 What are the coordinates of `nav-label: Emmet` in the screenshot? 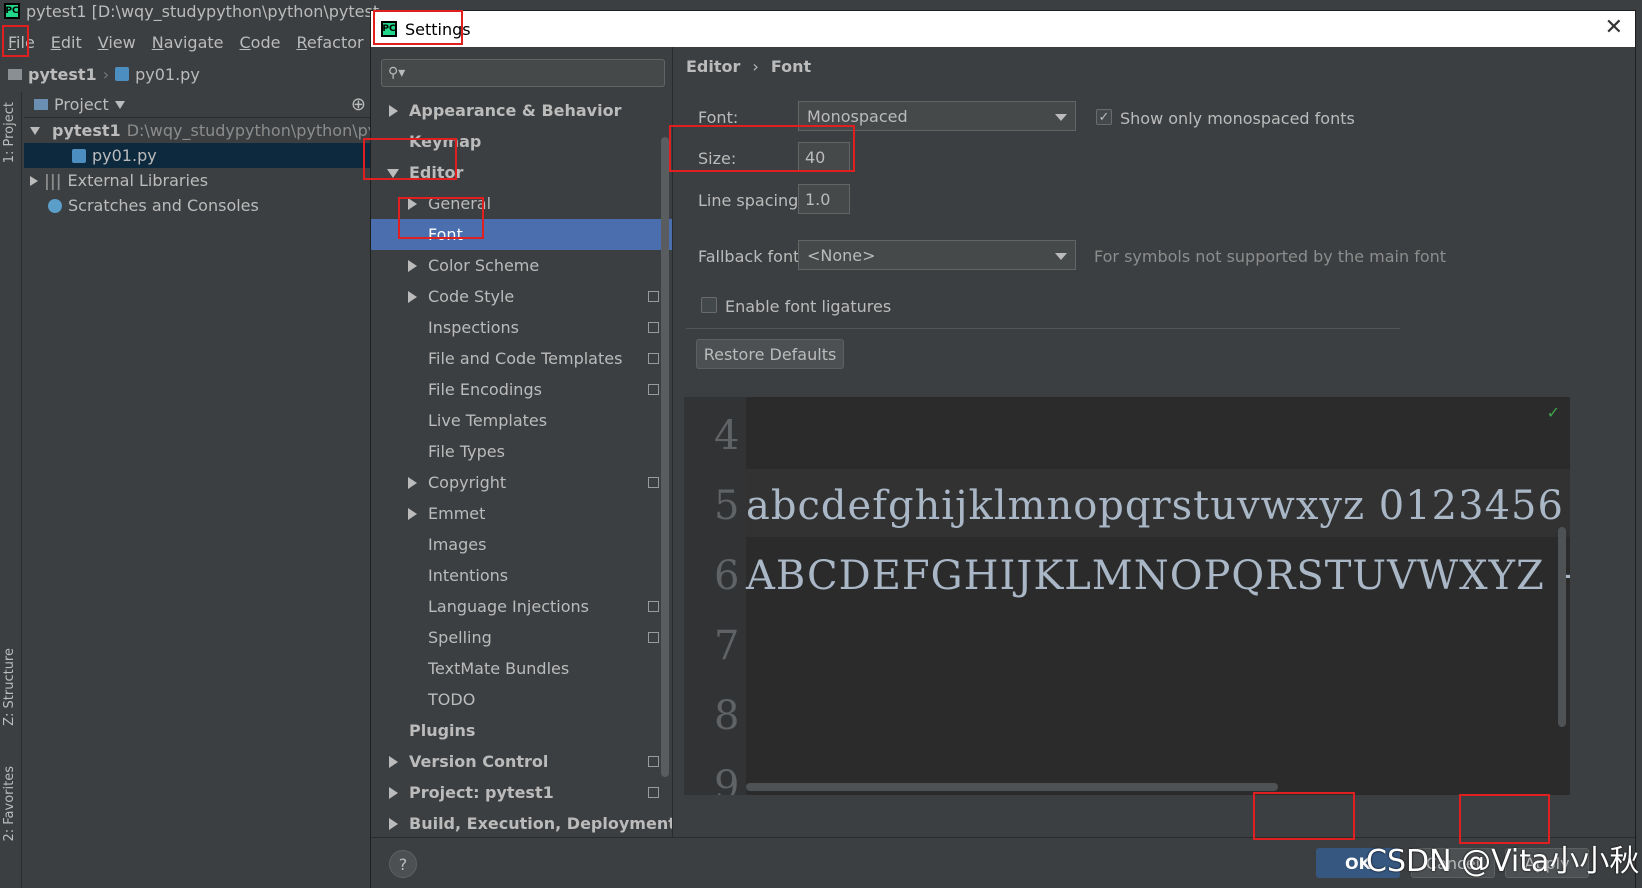 It's located at (457, 513).